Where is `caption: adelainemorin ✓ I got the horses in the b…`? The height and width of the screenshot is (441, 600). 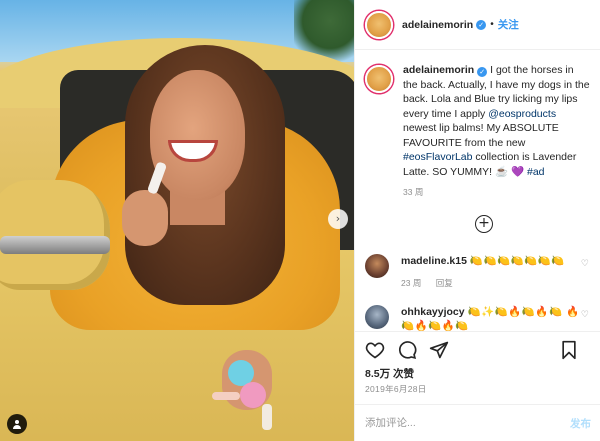
caption: adelainemorin ✓ I got the horses in the b… is located at coordinates (477, 125).